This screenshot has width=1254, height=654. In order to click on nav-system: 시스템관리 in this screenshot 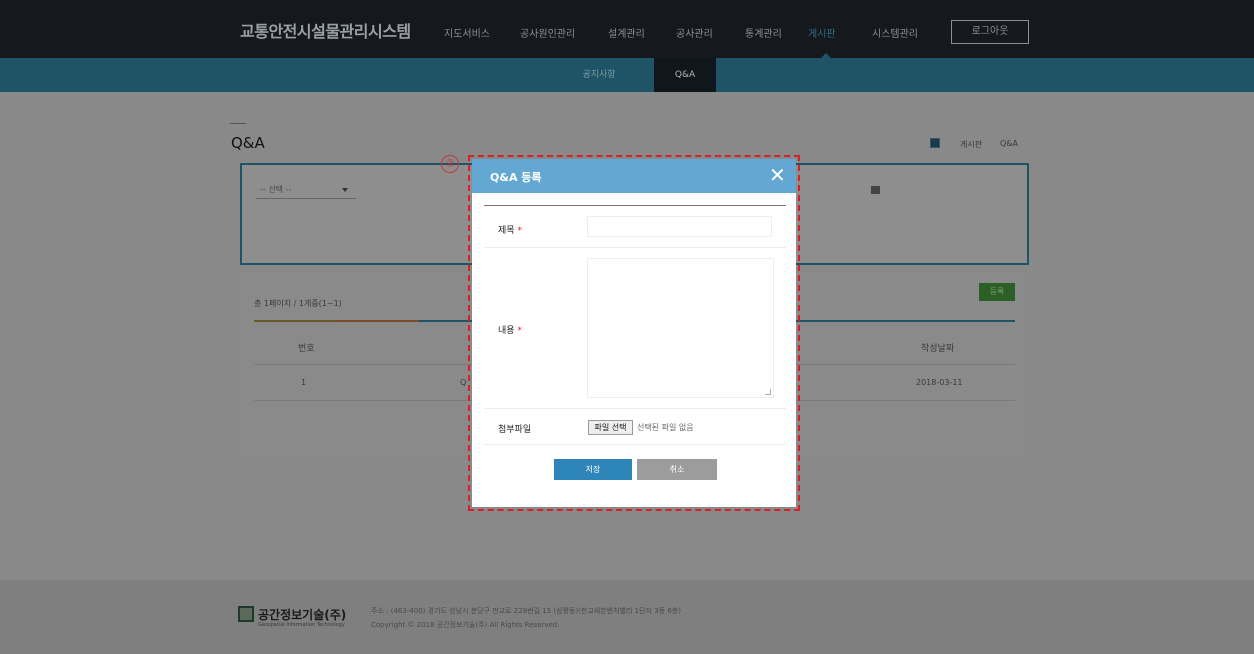, I will do `click(895, 32)`.